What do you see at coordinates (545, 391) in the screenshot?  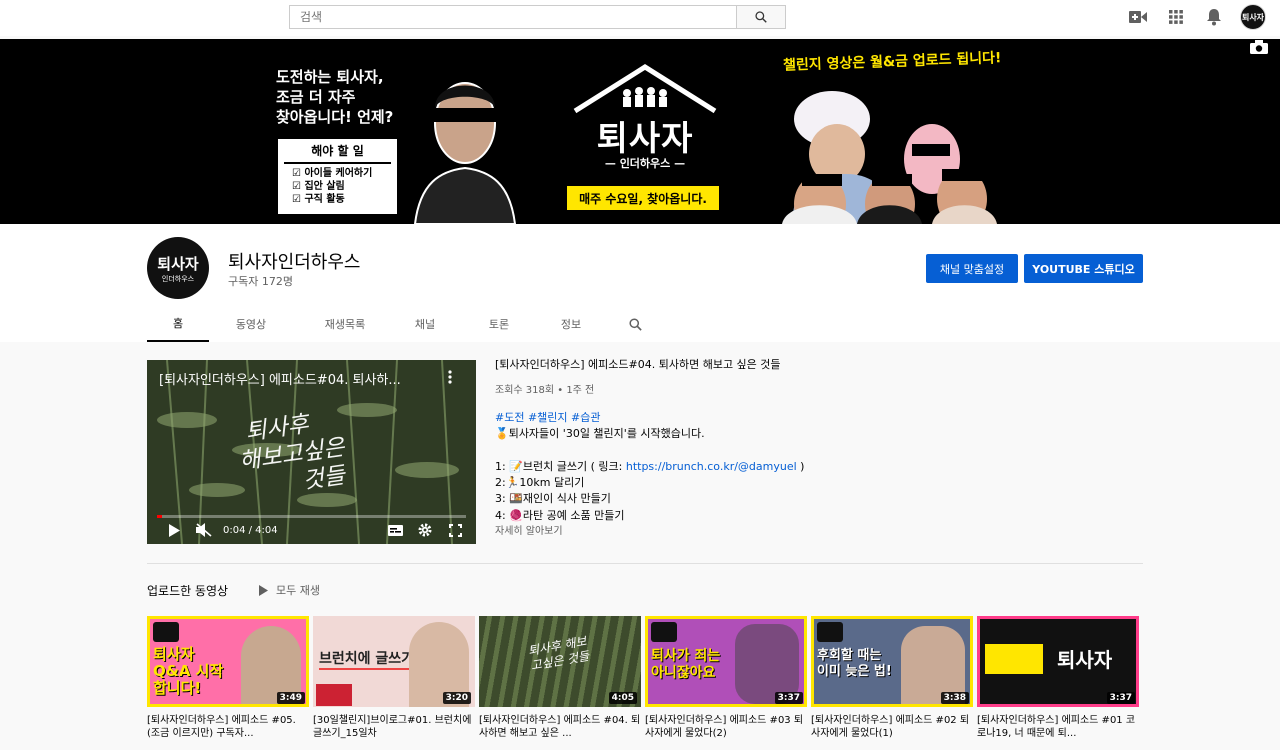 I see `featured-meta: 조회수 318회 • 1주 전` at bounding box center [545, 391].